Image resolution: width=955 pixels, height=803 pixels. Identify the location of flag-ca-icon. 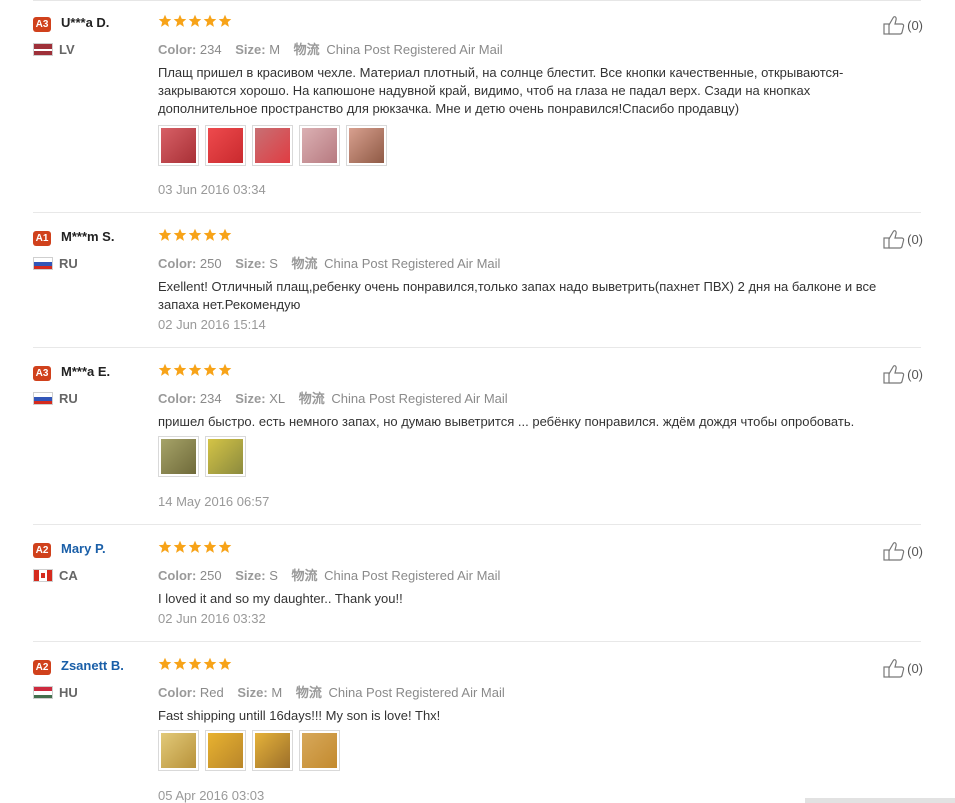
(43, 575).